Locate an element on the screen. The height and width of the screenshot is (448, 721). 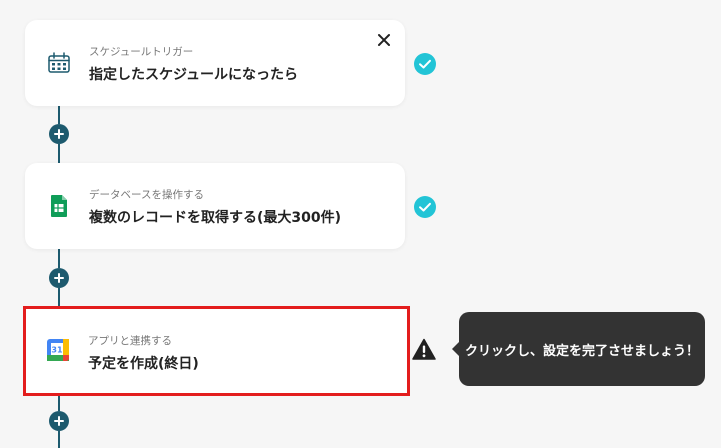
calendar-schedule-icon is located at coordinates (59, 62).